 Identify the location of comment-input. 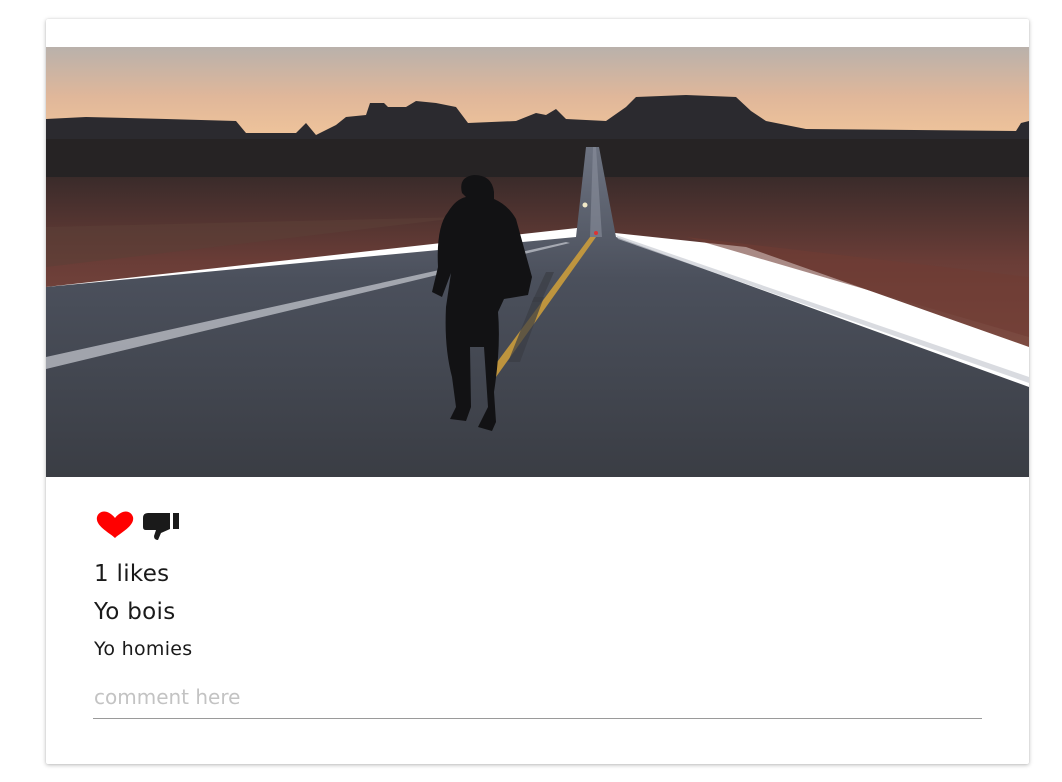
(537, 697).